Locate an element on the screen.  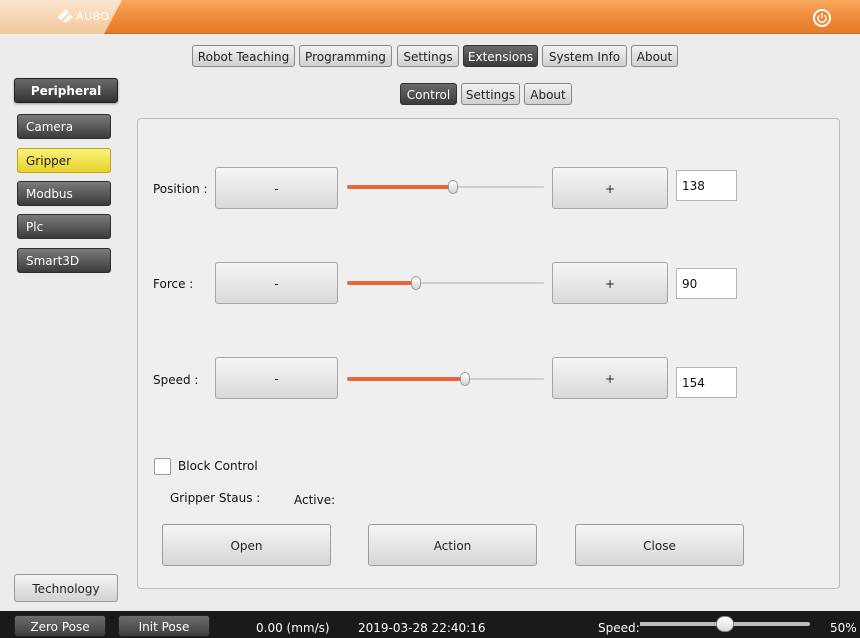
global-speed-slider-handle is located at coordinates (725, 624).